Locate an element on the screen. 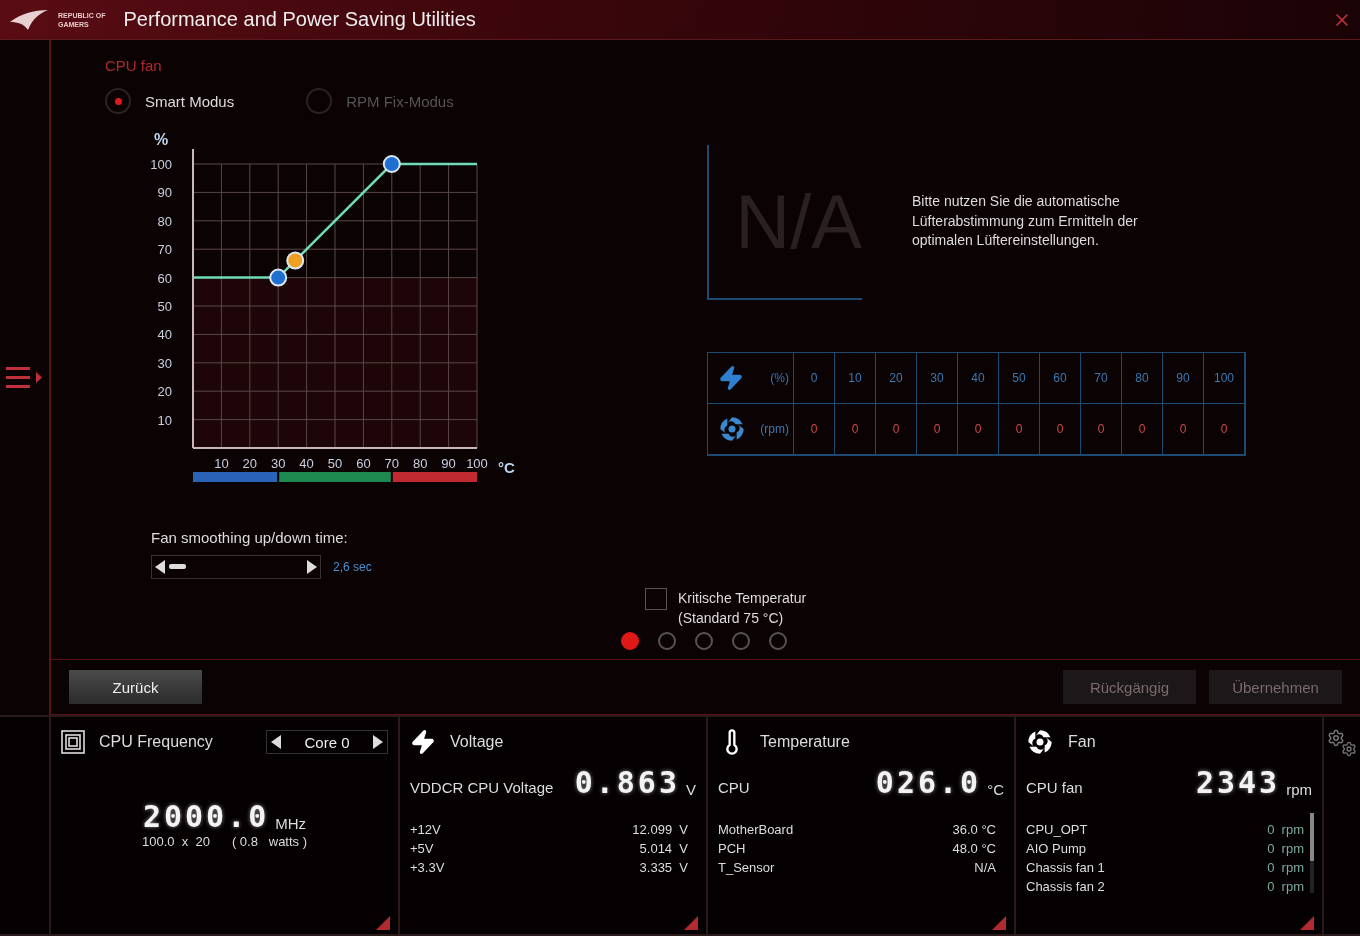  reading-label: CPU is located at coordinates (734, 788).